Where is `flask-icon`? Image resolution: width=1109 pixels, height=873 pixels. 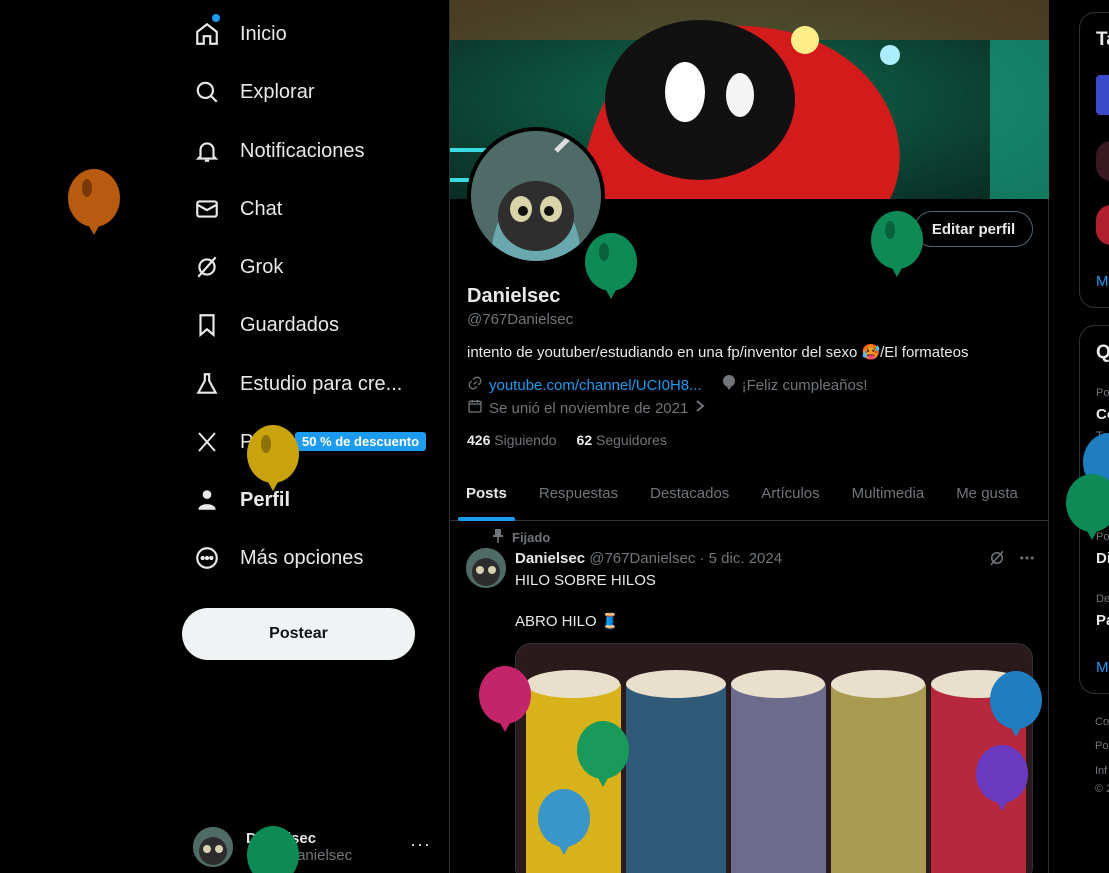
flask-icon is located at coordinates (207, 384).